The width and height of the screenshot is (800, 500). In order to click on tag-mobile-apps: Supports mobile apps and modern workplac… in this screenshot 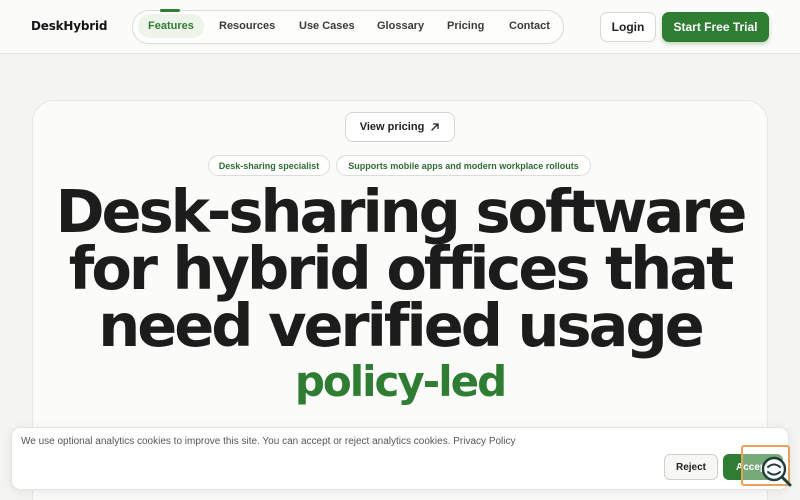, I will do `click(463, 165)`.